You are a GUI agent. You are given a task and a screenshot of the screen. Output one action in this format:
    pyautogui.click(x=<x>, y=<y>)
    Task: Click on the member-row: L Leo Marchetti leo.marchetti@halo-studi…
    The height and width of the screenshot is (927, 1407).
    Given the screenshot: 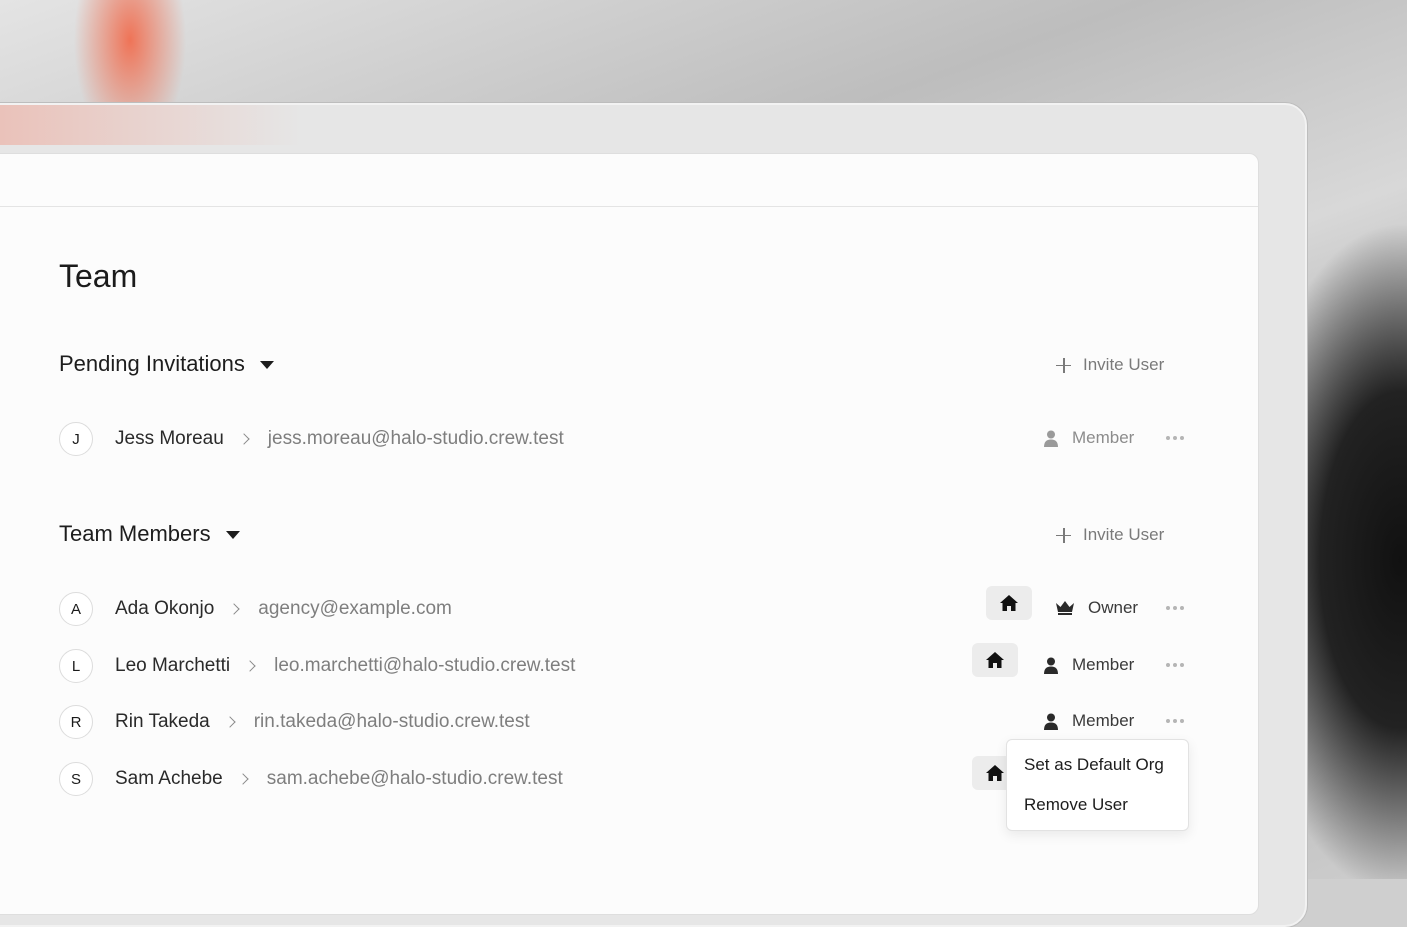 What is the action you would take?
    pyautogui.click(x=629, y=663)
    